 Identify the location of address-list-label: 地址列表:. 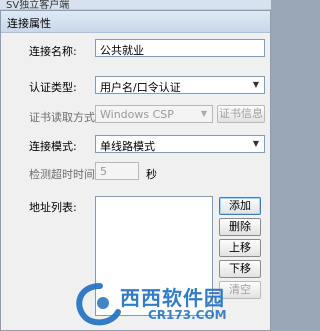
(53, 207).